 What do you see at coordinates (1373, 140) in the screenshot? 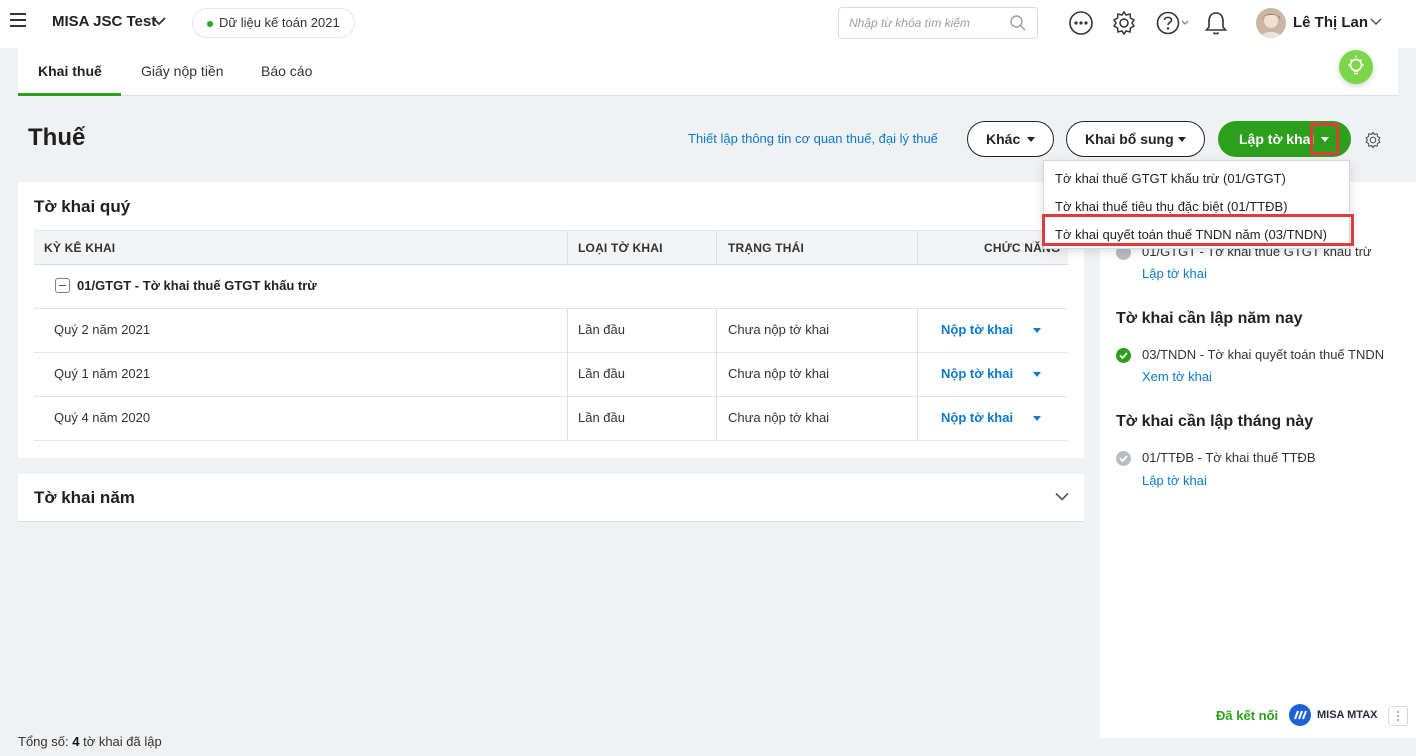
I see `settings-gear-icon` at bounding box center [1373, 140].